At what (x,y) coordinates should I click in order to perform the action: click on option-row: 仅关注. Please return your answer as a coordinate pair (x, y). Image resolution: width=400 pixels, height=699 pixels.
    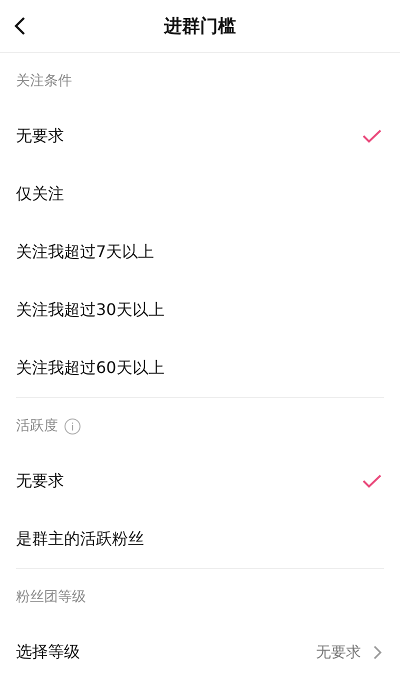
    Looking at the image, I should click on (200, 194).